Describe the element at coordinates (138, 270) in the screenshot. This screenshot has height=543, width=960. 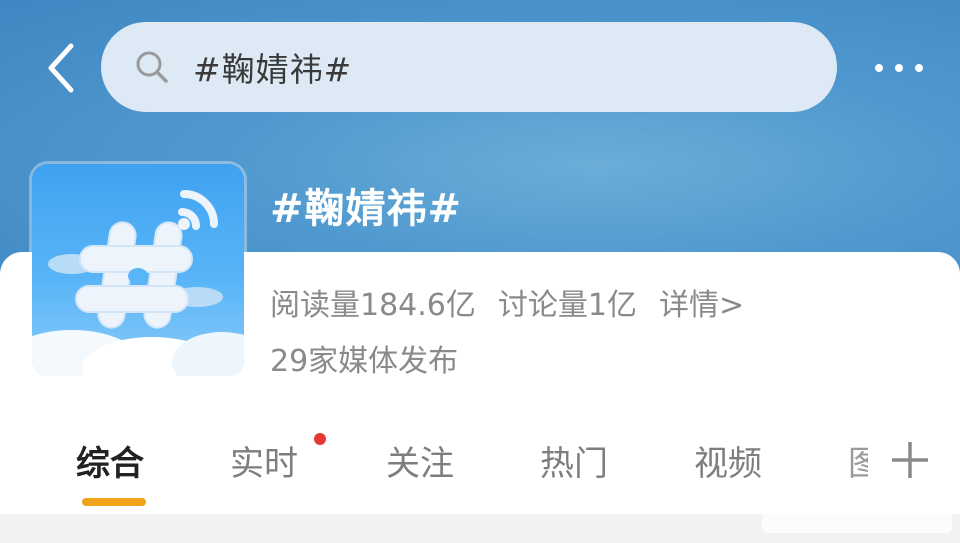
I see `hashtag-topic-icon` at that location.